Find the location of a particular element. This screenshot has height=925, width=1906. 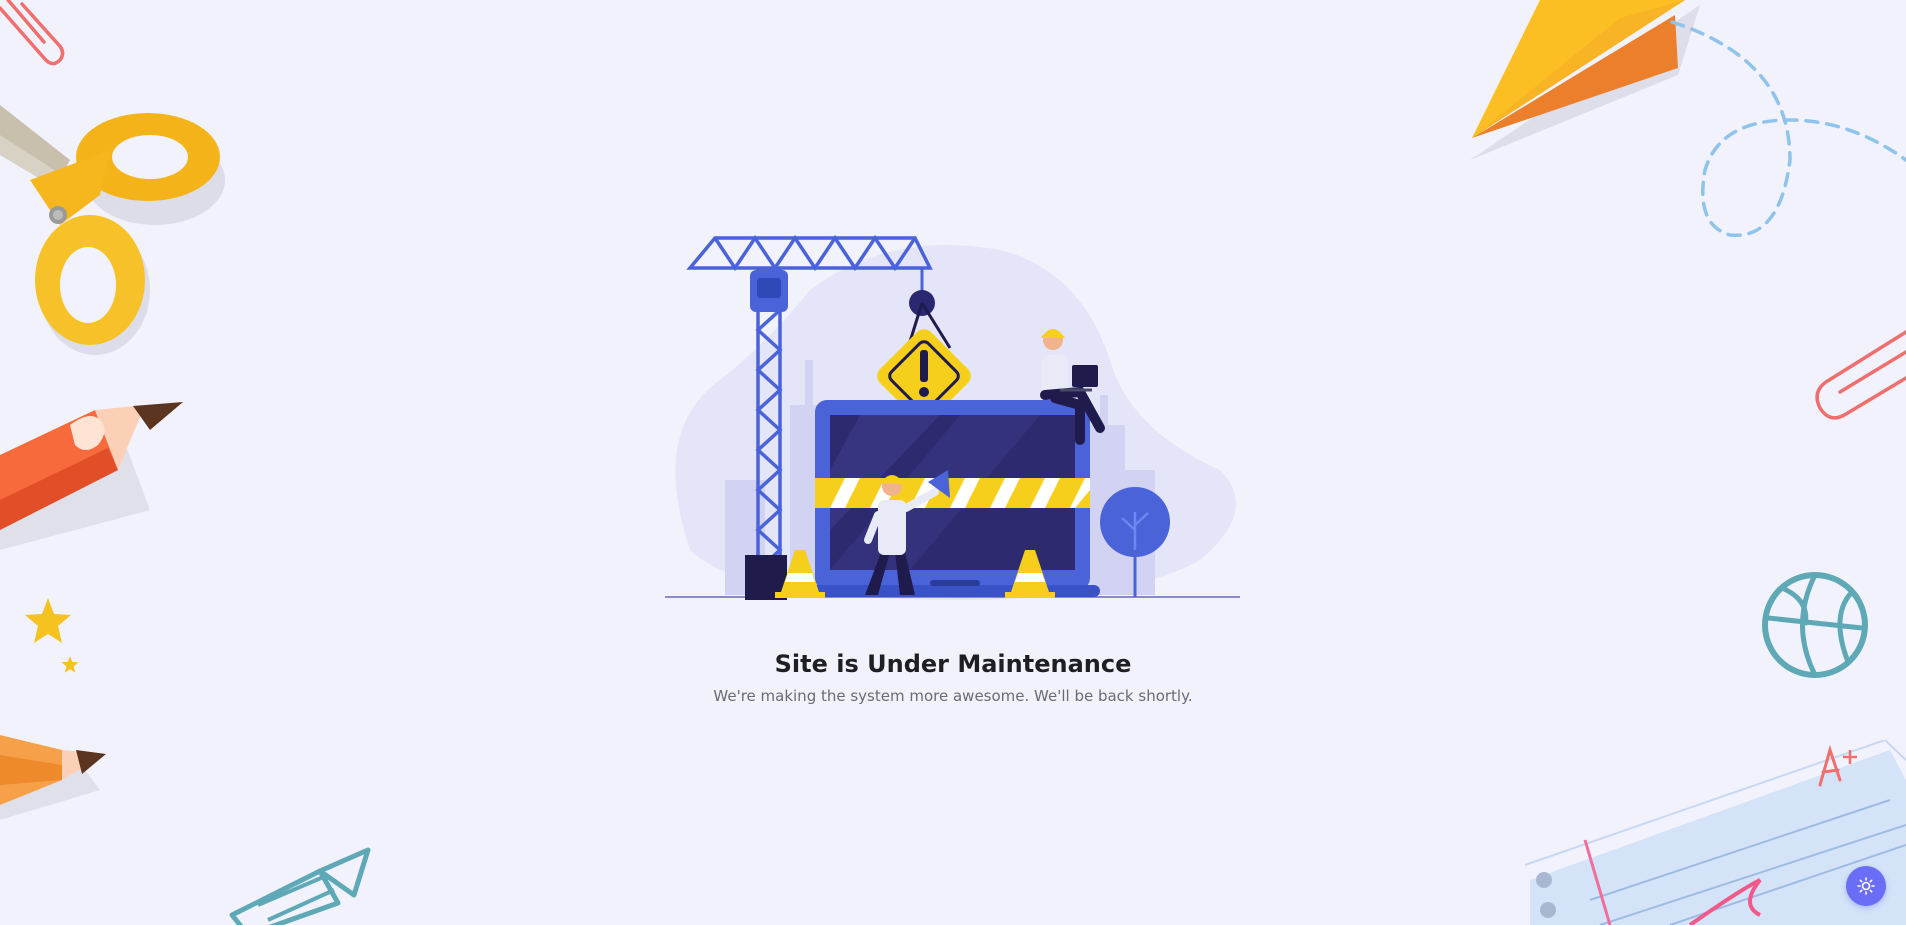

page-title: Site is Under Maintenance is located at coordinates (953, 664).